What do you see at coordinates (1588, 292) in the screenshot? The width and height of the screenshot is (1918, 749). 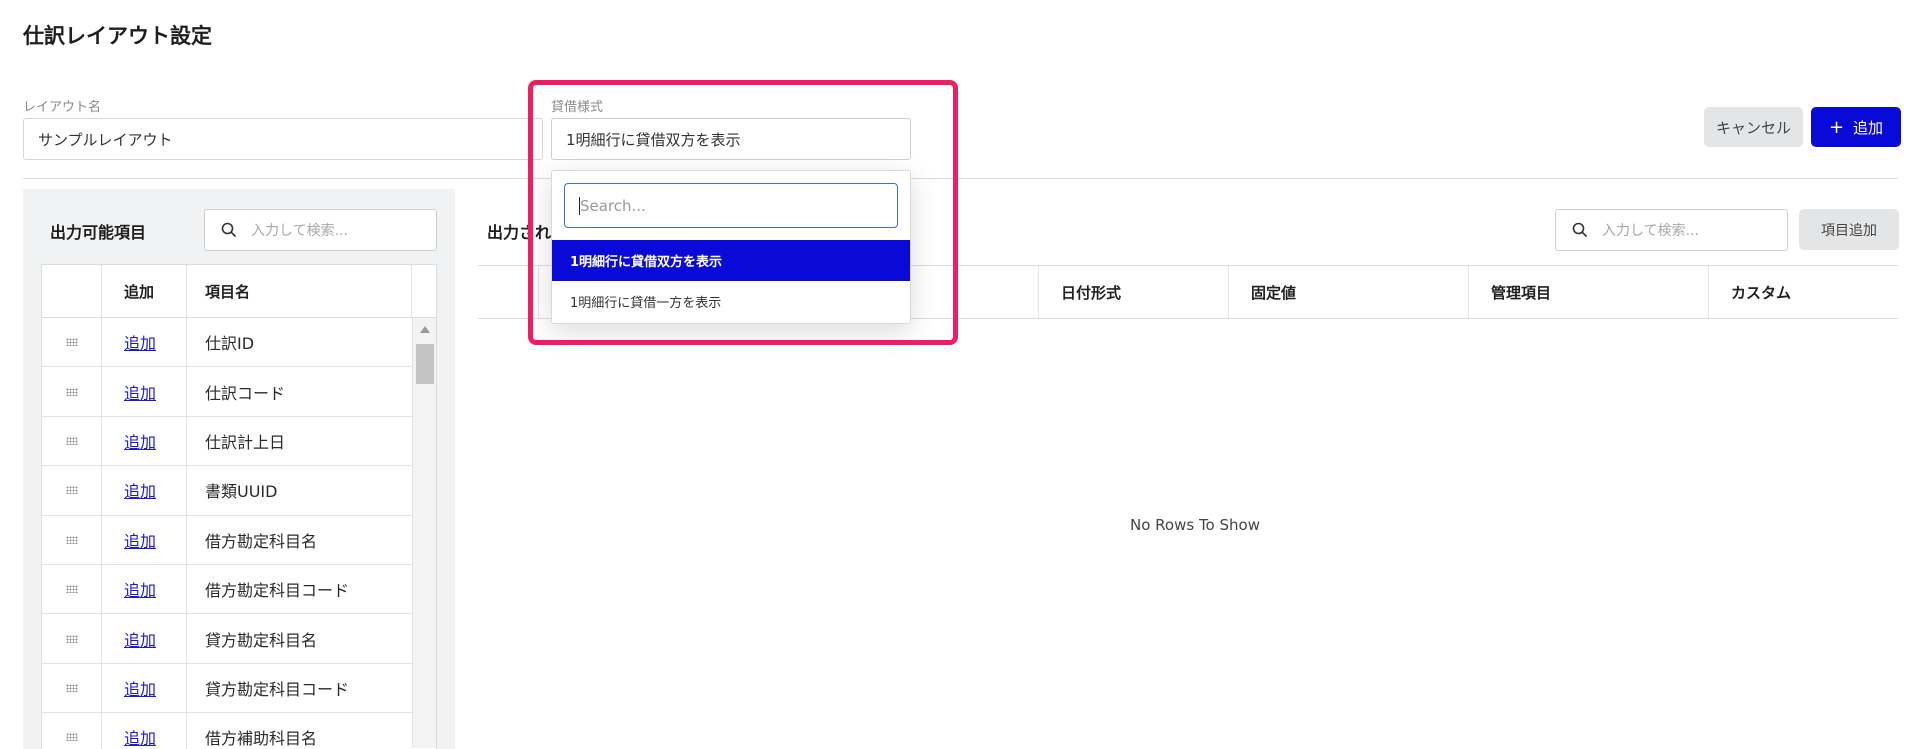 I see `output-col-management-item: 管理項目` at bounding box center [1588, 292].